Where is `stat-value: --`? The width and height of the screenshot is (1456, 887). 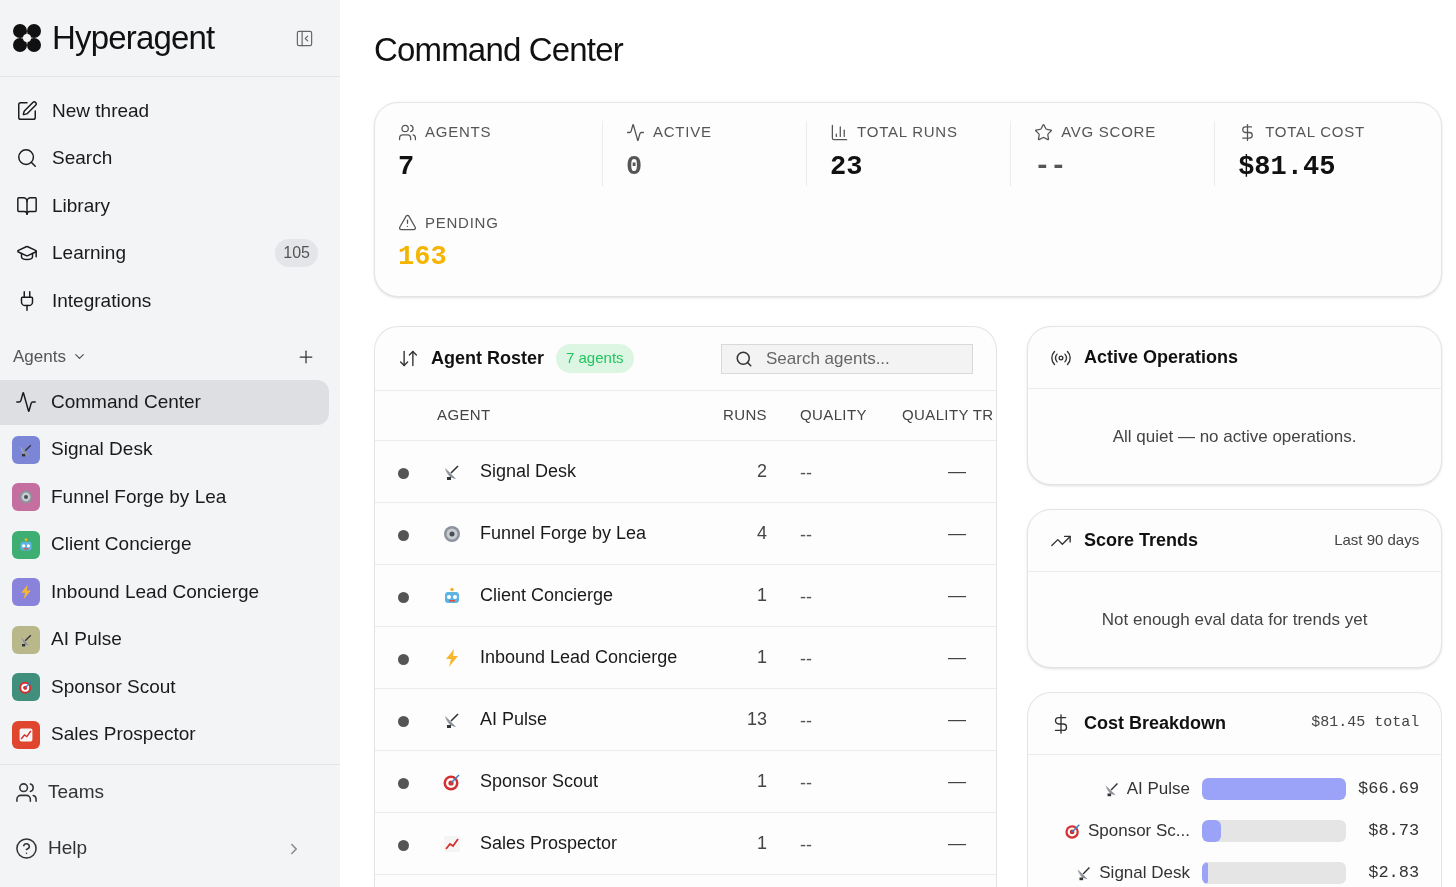 stat-value: -- is located at coordinates (1051, 167).